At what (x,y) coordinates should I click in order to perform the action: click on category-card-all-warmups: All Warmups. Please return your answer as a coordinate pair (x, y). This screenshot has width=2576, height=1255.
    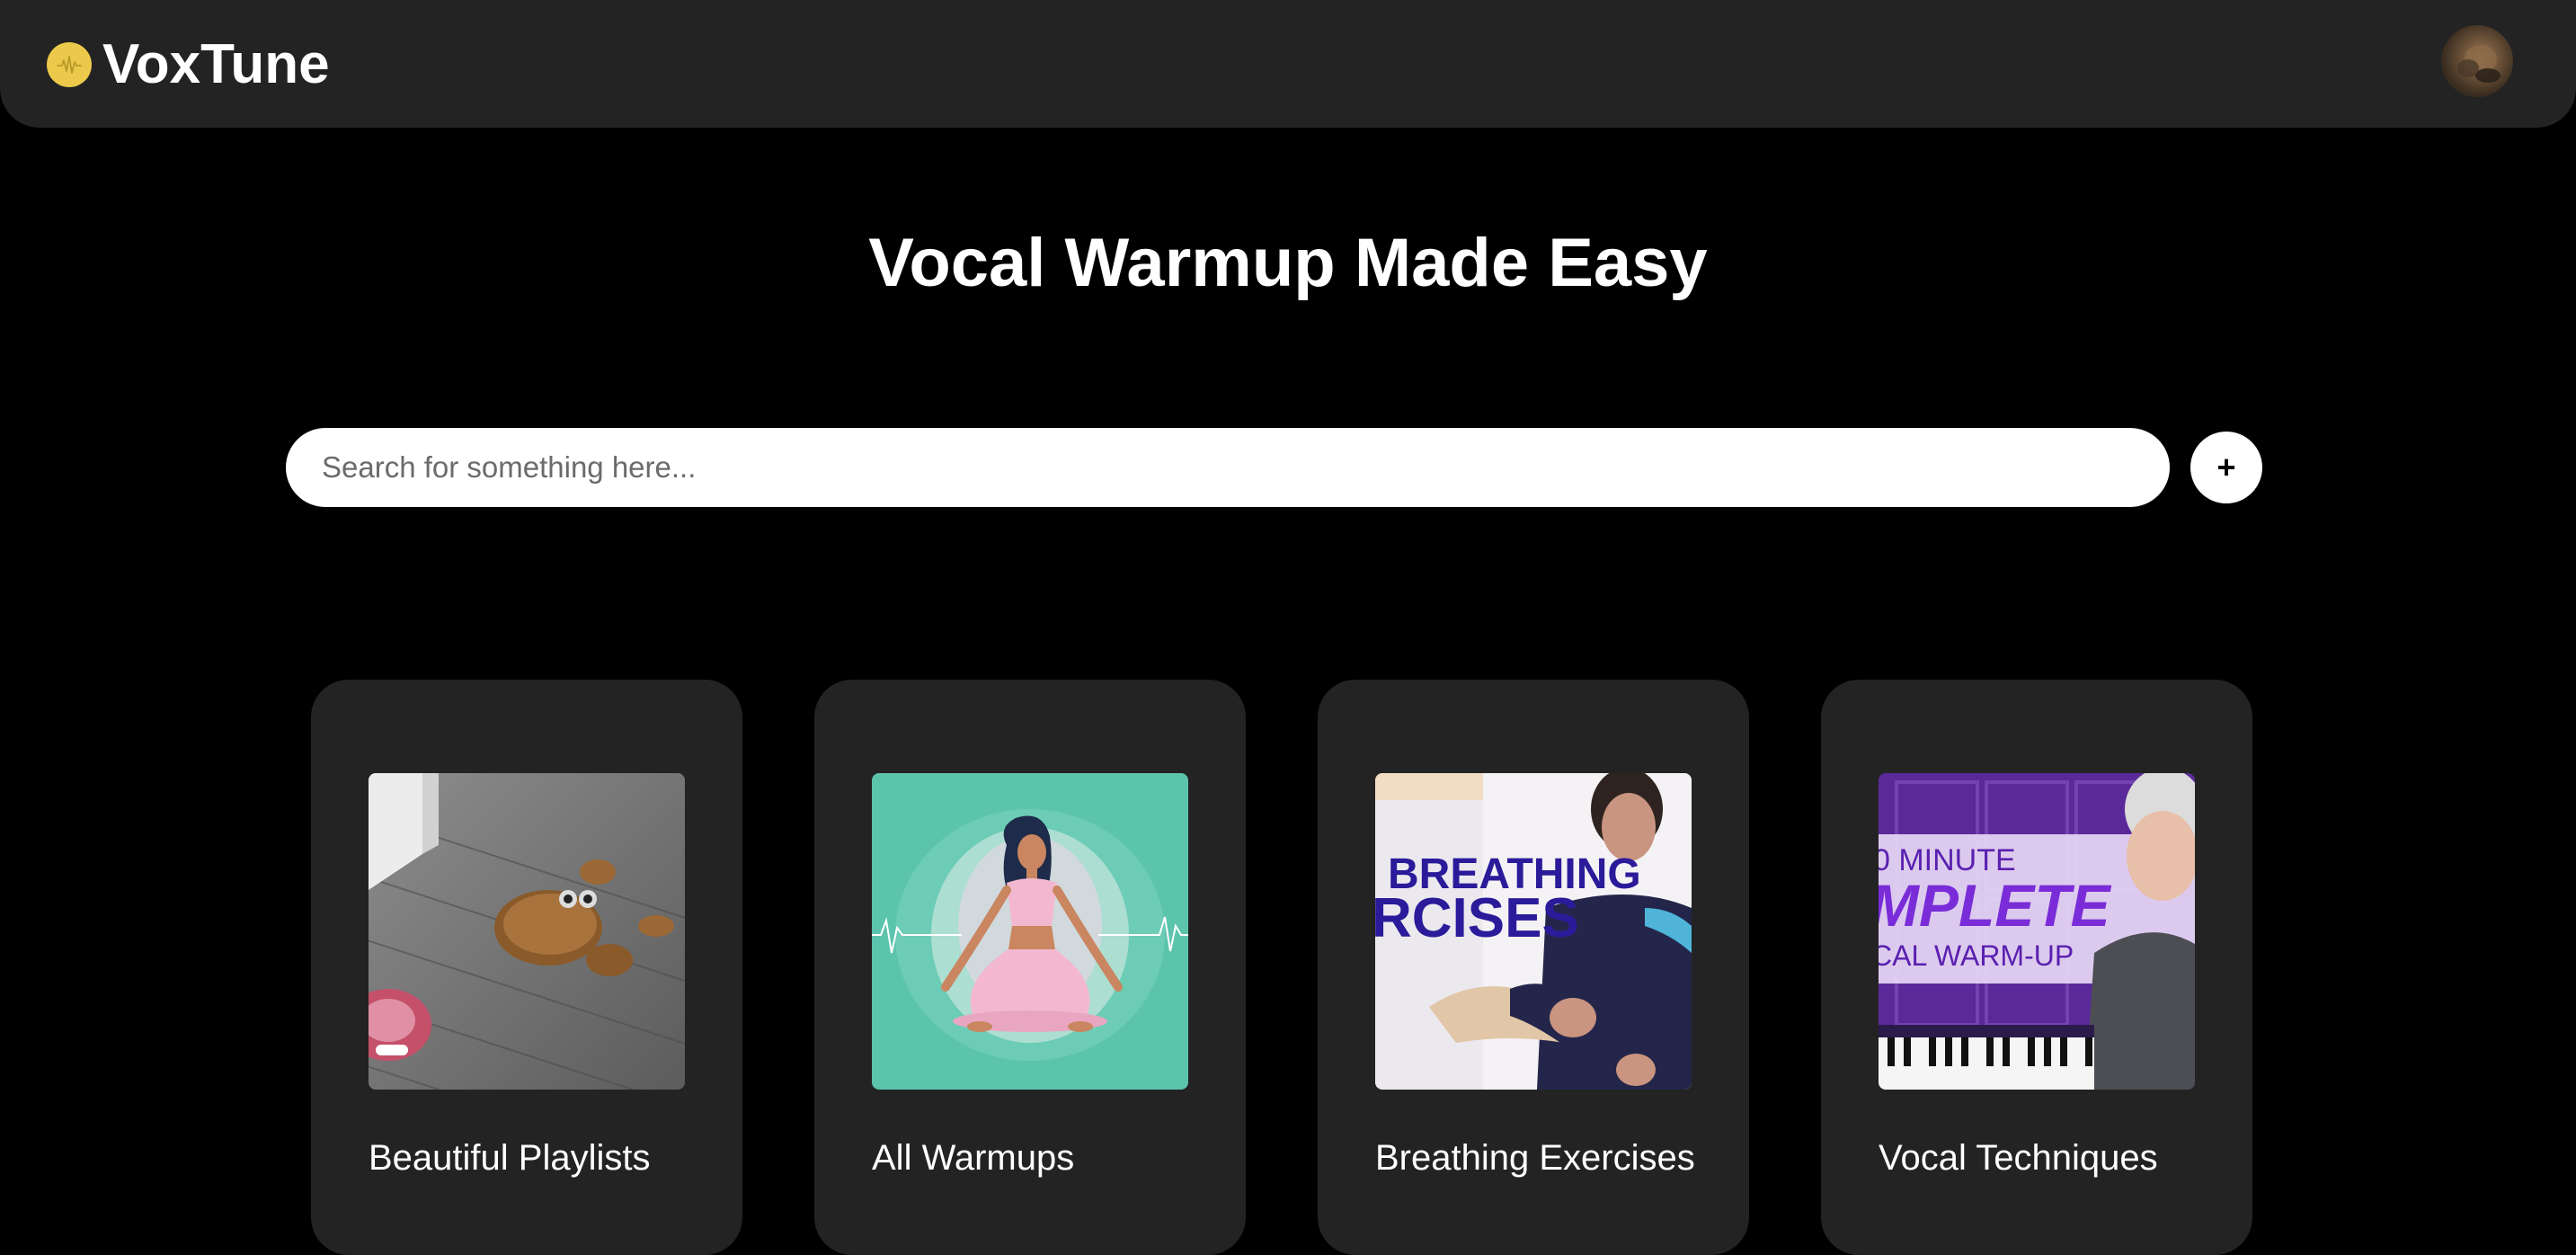
    Looking at the image, I should click on (1030, 967).